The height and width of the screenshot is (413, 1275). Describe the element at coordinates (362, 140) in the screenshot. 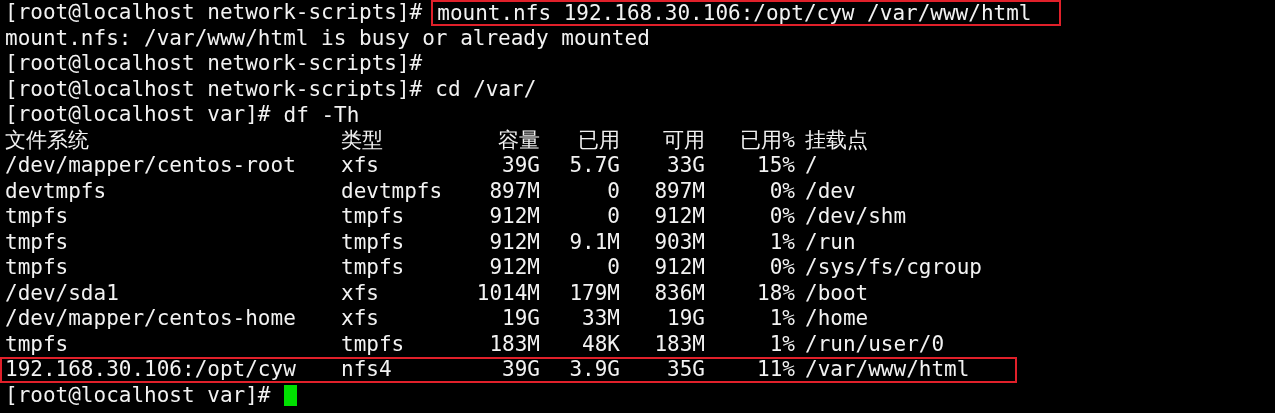

I see `column-header: 类型` at that location.